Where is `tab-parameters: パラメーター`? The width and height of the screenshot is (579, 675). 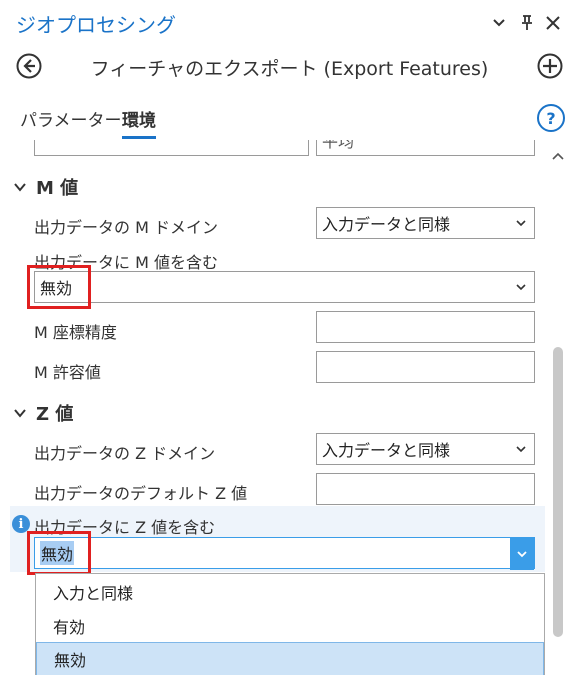 tab-parameters: パラメーター is located at coordinates (71, 118).